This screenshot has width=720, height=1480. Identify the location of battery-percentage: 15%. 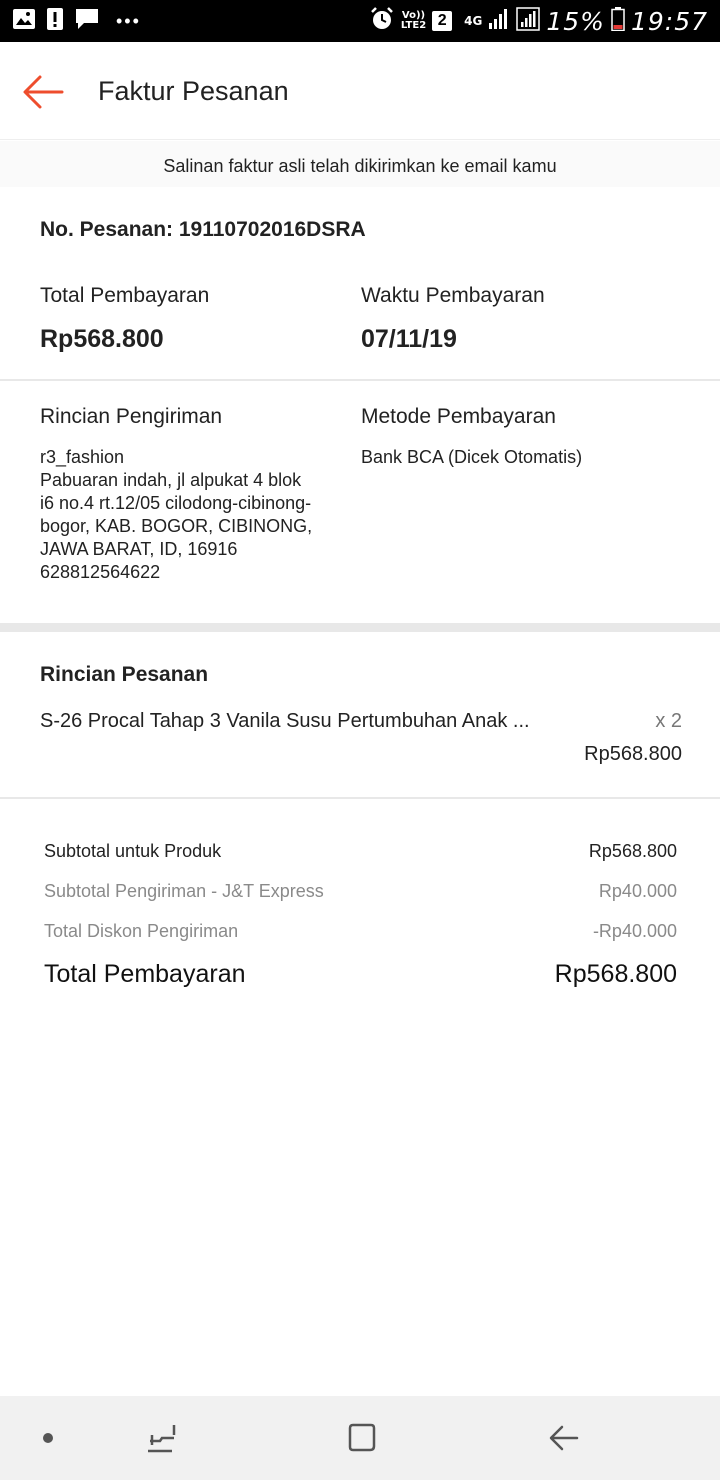
(575, 21).